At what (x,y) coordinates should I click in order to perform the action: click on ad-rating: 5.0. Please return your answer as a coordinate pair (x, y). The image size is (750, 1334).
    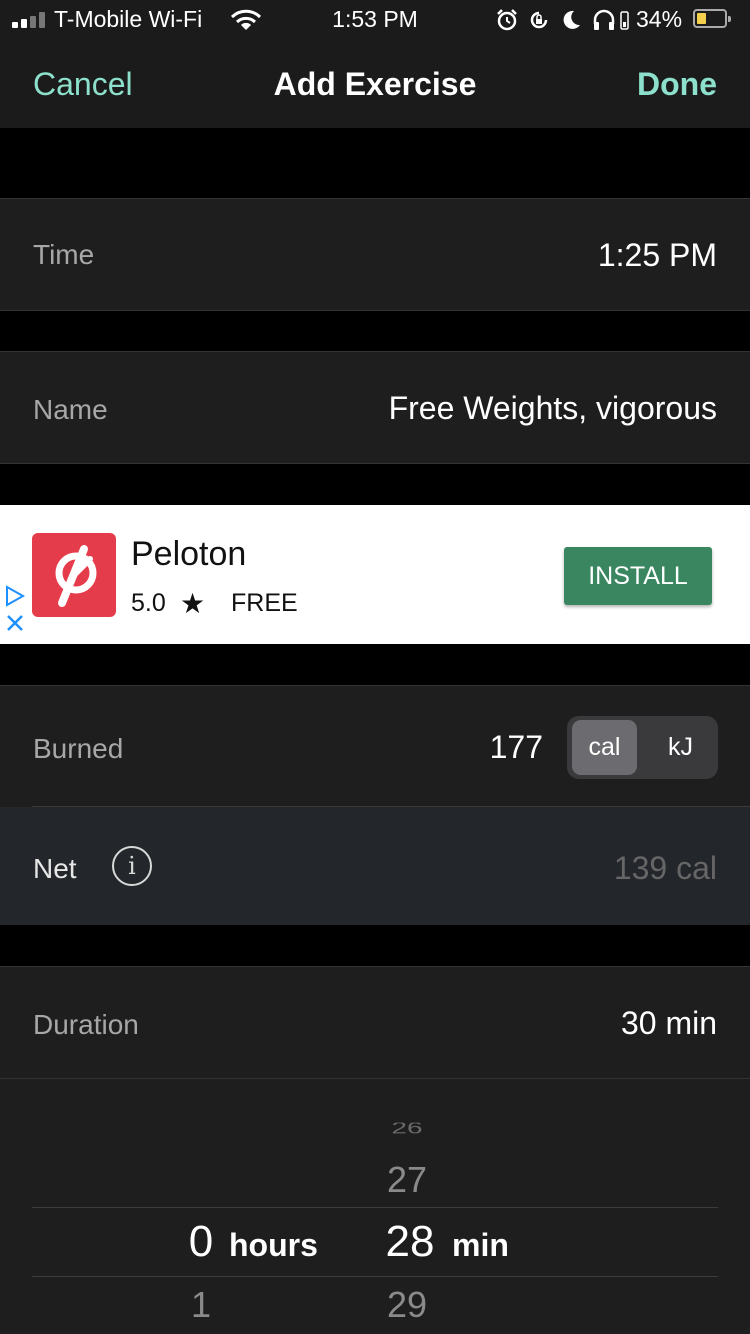
    Looking at the image, I should click on (148, 603).